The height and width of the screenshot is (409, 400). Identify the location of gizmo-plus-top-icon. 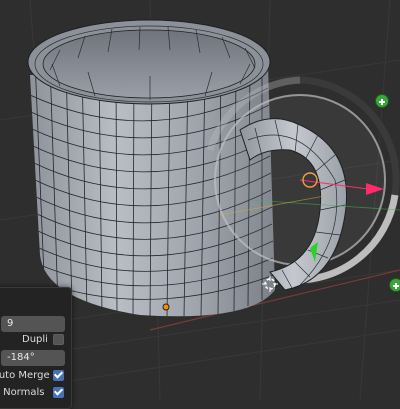
(382, 101).